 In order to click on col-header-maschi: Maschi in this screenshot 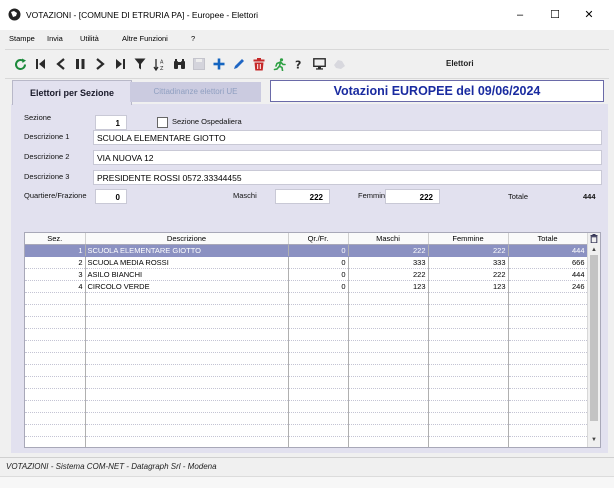, I will do `click(388, 239)`.